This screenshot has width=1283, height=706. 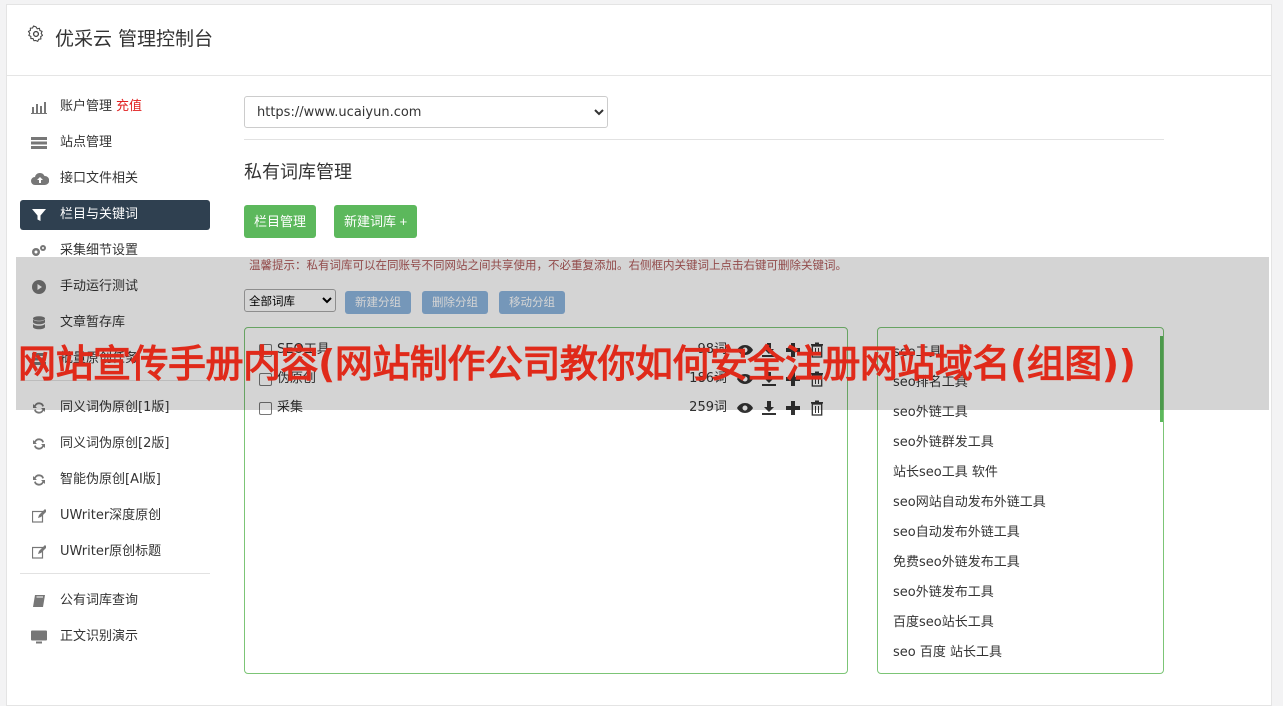 I want to click on keyword-item: 站长seo工具 软件, so click(x=945, y=473).